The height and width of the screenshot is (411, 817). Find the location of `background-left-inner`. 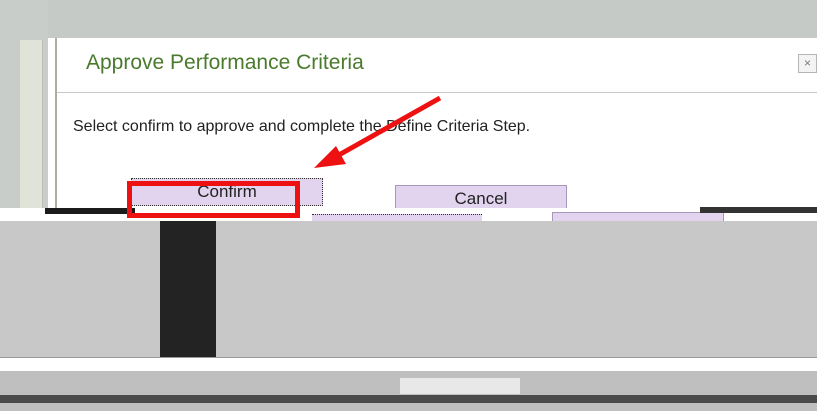

background-left-inner is located at coordinates (31, 124).